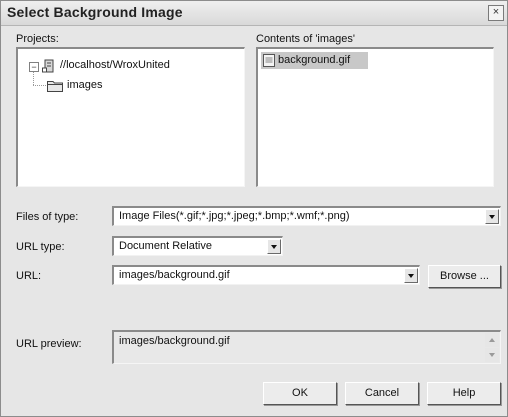 The height and width of the screenshot is (417, 508). I want to click on tree-item-localhost: //localhost/WroxUnited, so click(115, 65).